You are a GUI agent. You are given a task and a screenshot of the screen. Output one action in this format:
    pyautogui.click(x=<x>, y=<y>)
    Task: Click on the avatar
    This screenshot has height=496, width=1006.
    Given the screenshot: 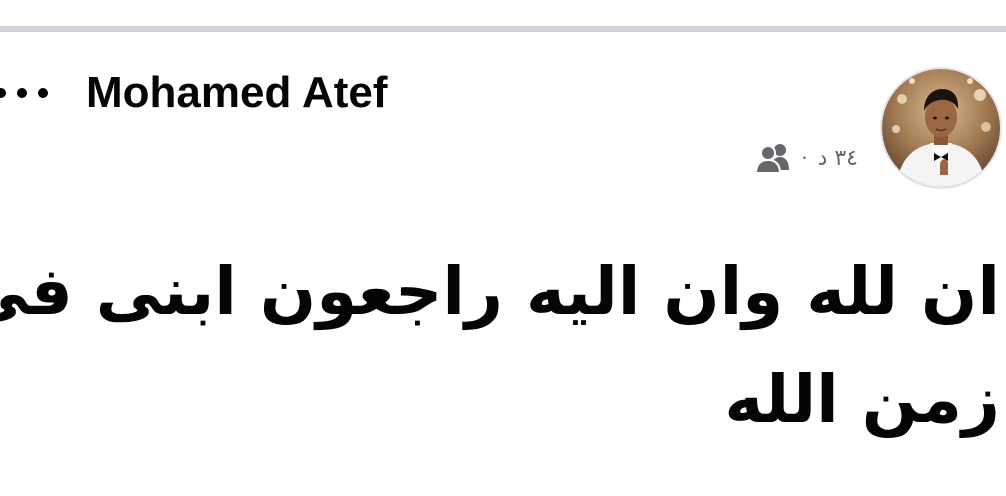 What is the action you would take?
    pyautogui.click(x=941, y=128)
    